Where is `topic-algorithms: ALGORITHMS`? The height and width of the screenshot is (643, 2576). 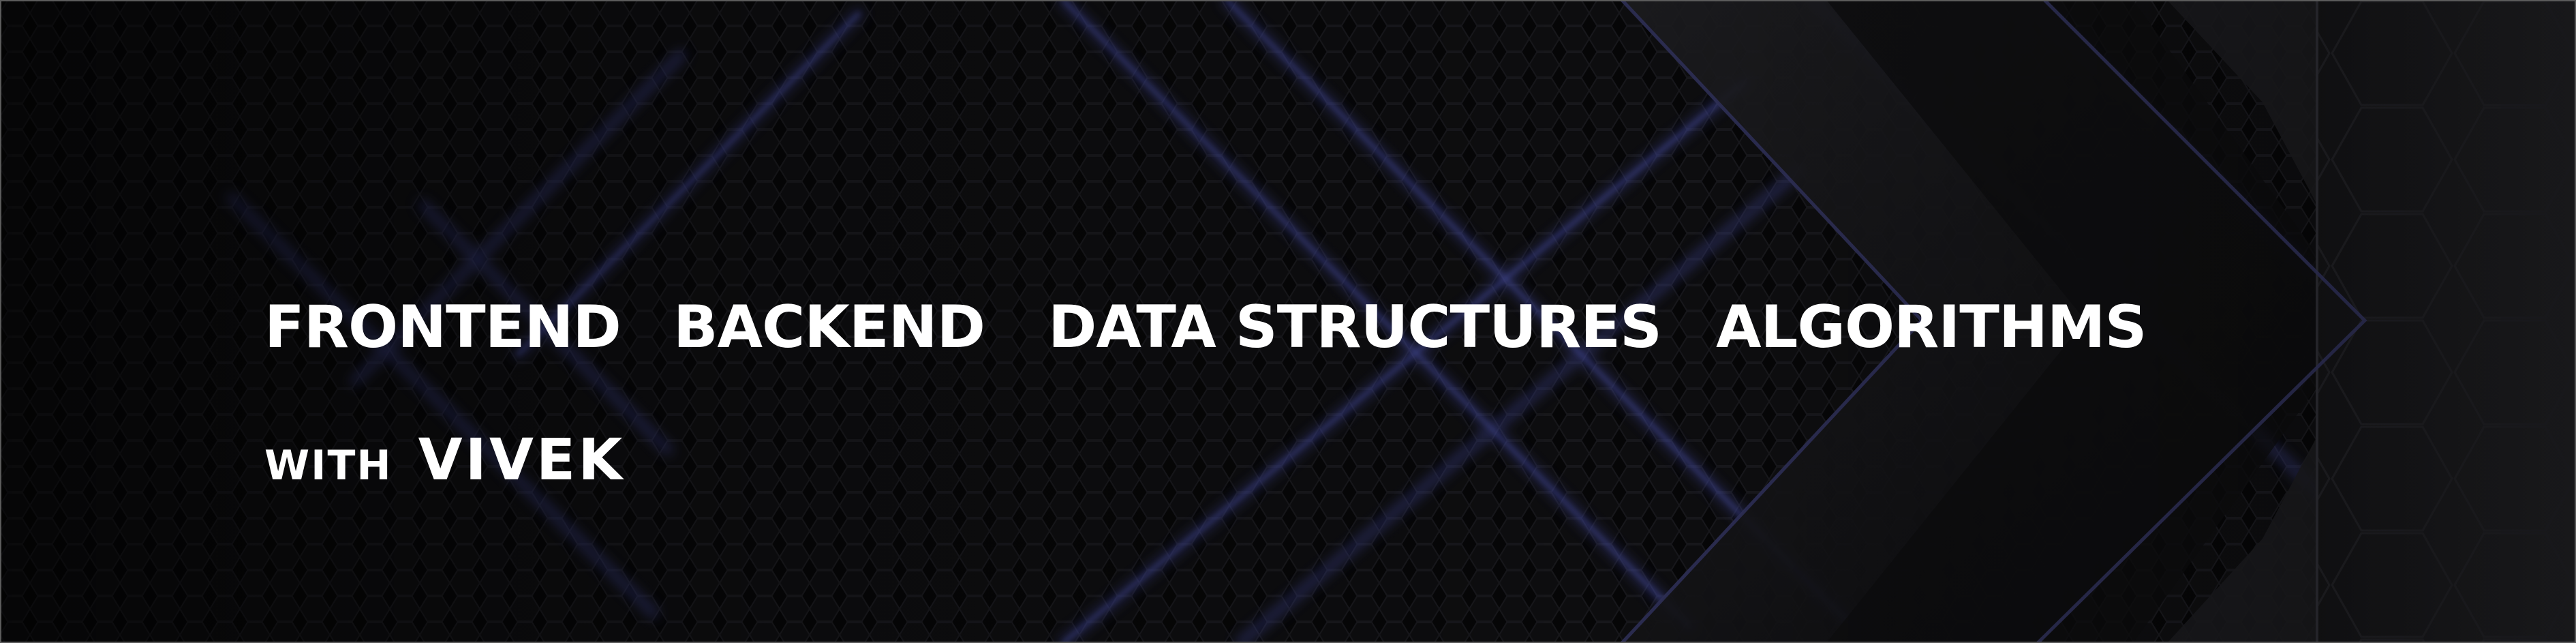
topic-algorithms: ALGORITHMS is located at coordinates (1932, 327).